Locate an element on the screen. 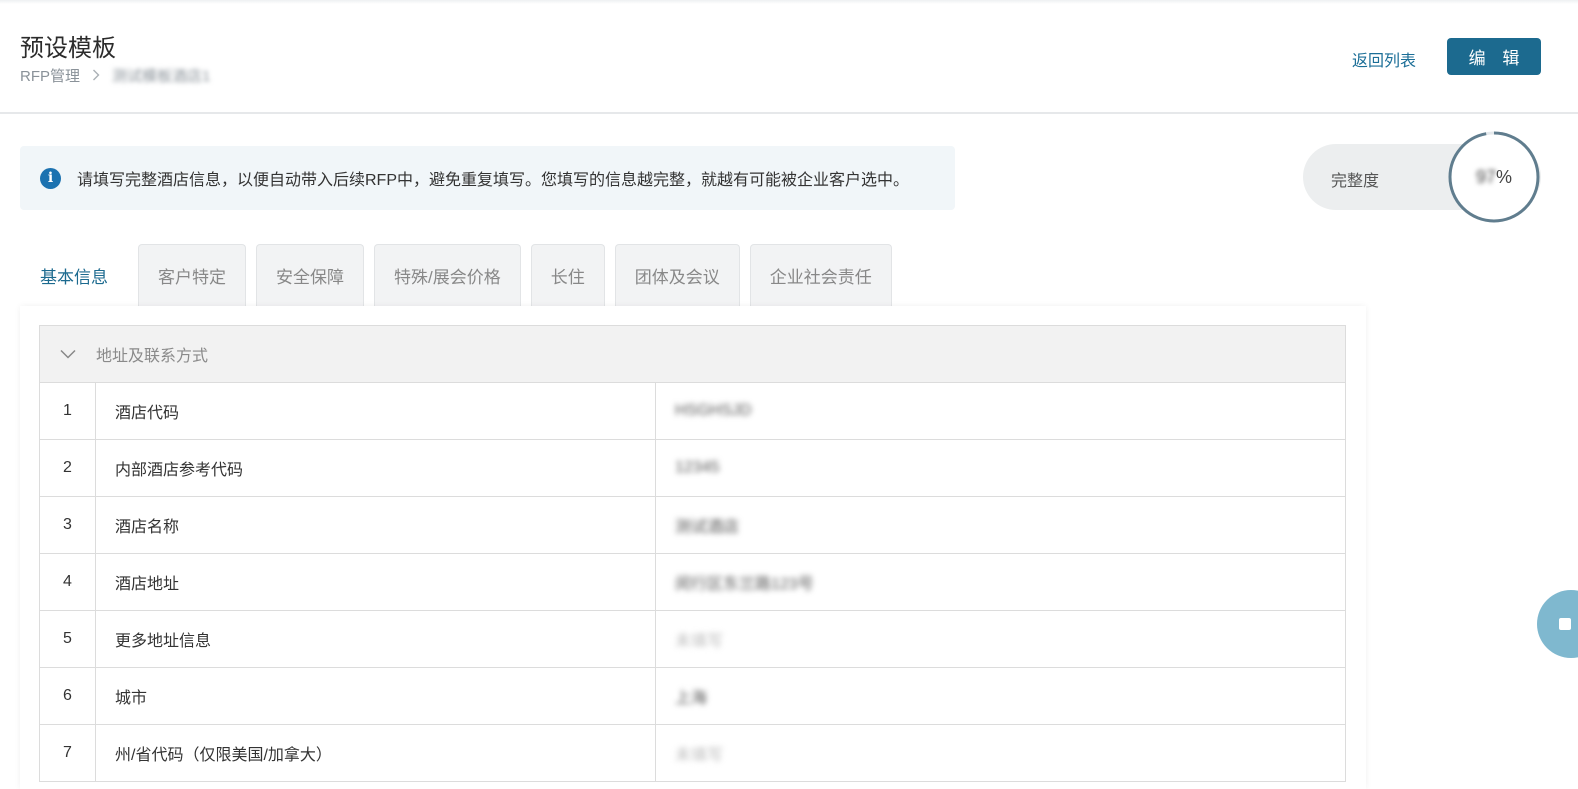 The image size is (1578, 789). table-row: 1 酒店代码 HSGHSJD is located at coordinates (692, 411).